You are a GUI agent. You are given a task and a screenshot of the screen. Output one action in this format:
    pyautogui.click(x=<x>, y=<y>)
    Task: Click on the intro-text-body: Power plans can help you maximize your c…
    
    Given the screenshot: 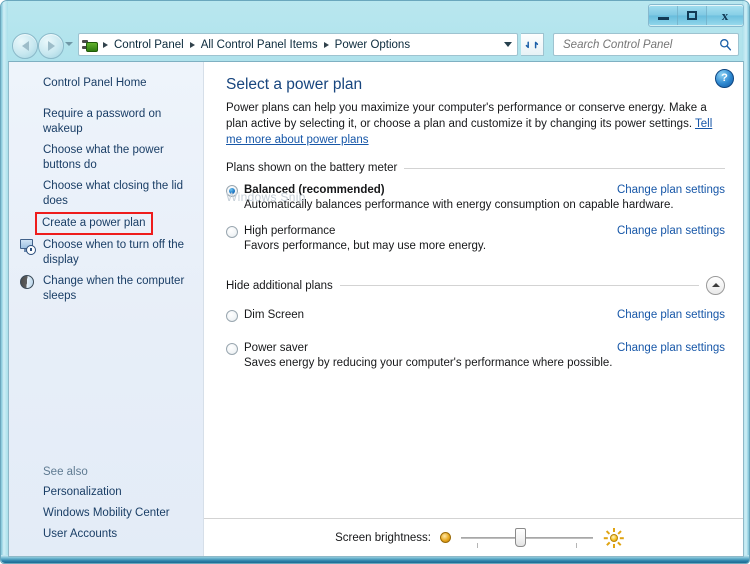 What is the action you would take?
    pyautogui.click(x=466, y=116)
    